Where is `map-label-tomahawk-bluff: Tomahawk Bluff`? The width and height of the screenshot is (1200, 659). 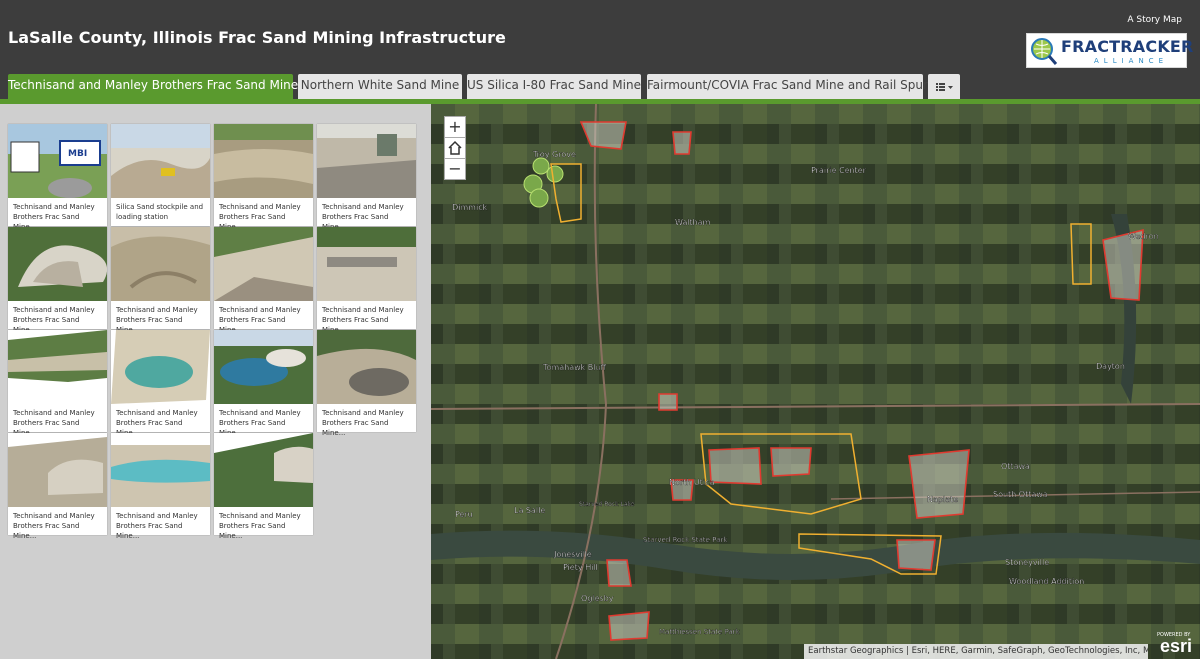
map-label-tomahawk-bluff: Tomahawk Bluff is located at coordinates (574, 367).